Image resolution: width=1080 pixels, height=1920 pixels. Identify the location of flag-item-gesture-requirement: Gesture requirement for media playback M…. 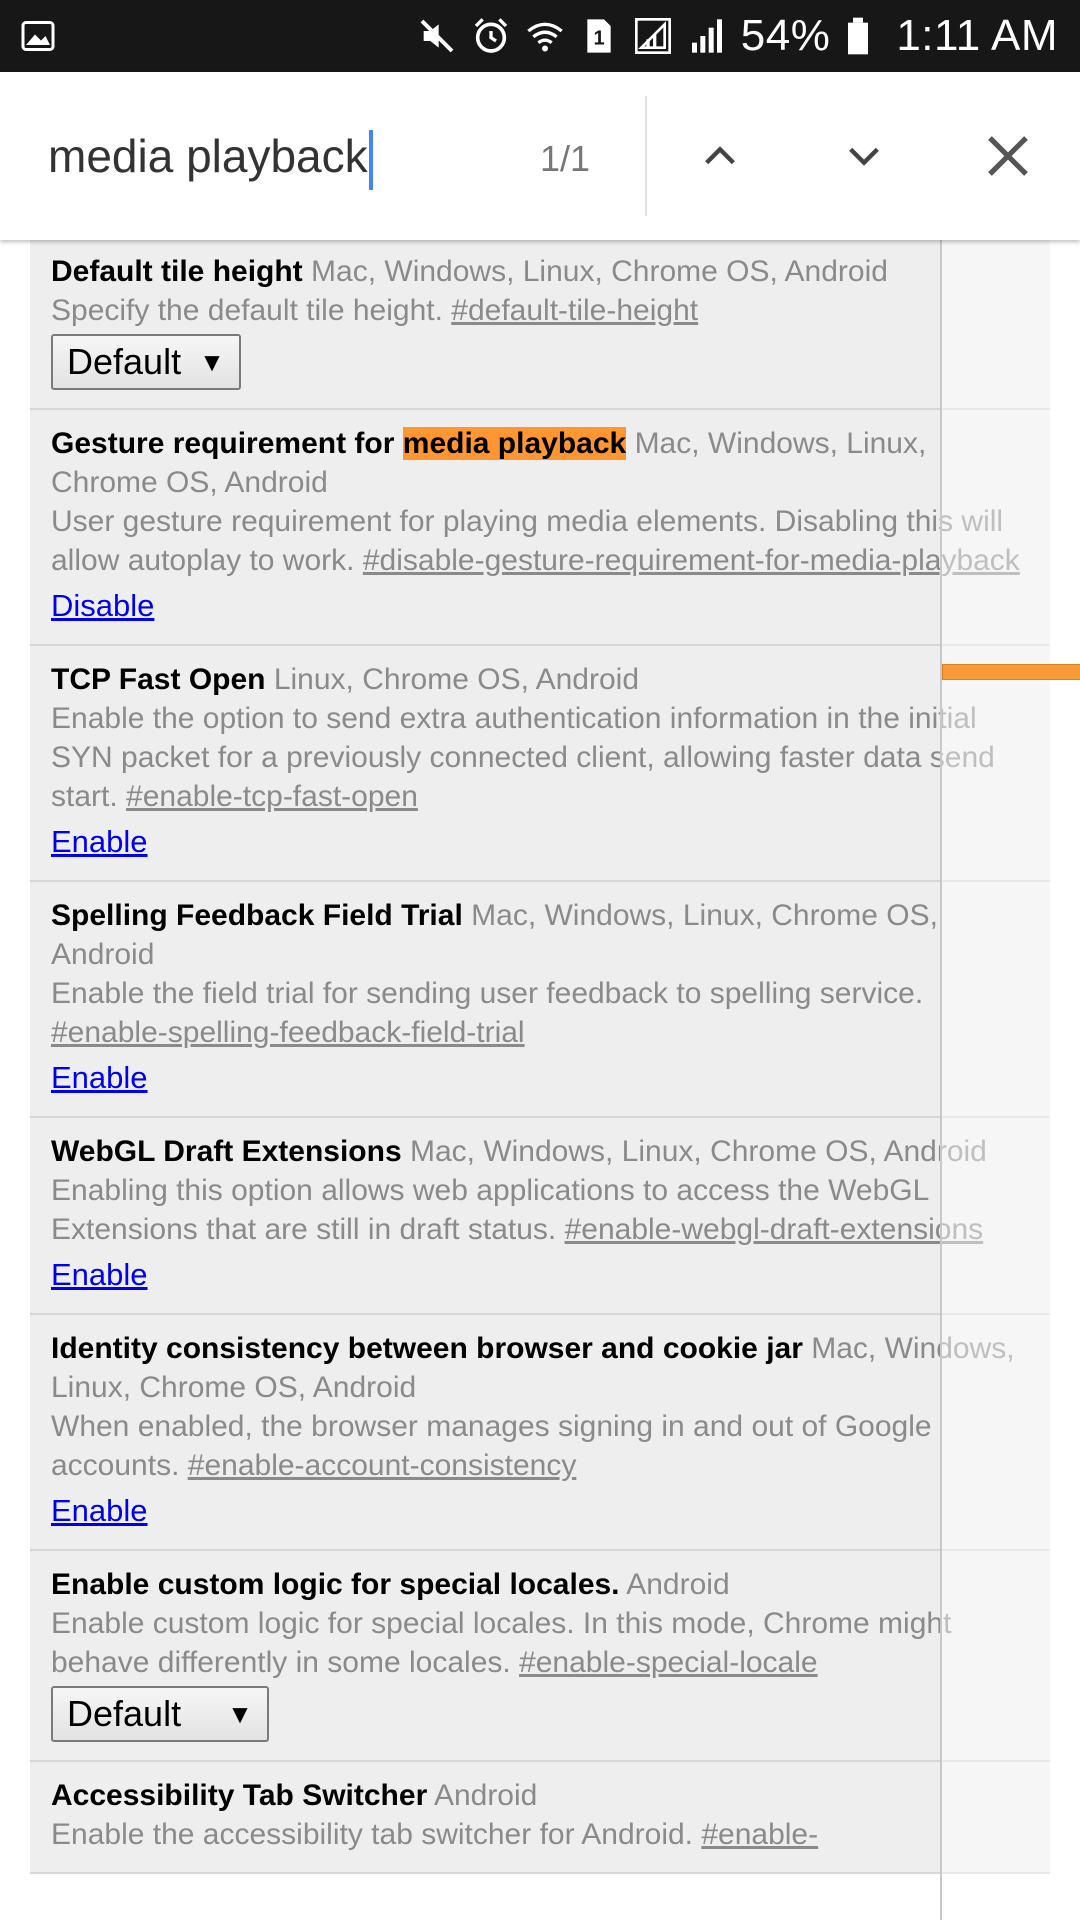
(540, 528).